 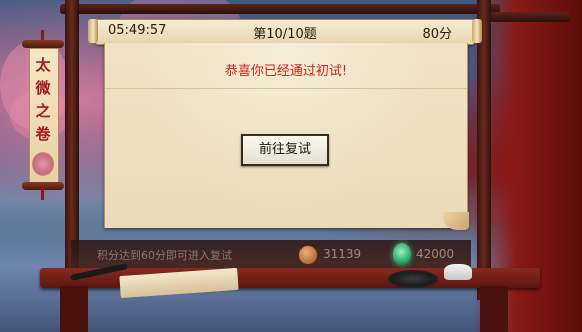 I want to click on frame-beam-extension, so click(x=530, y=17).